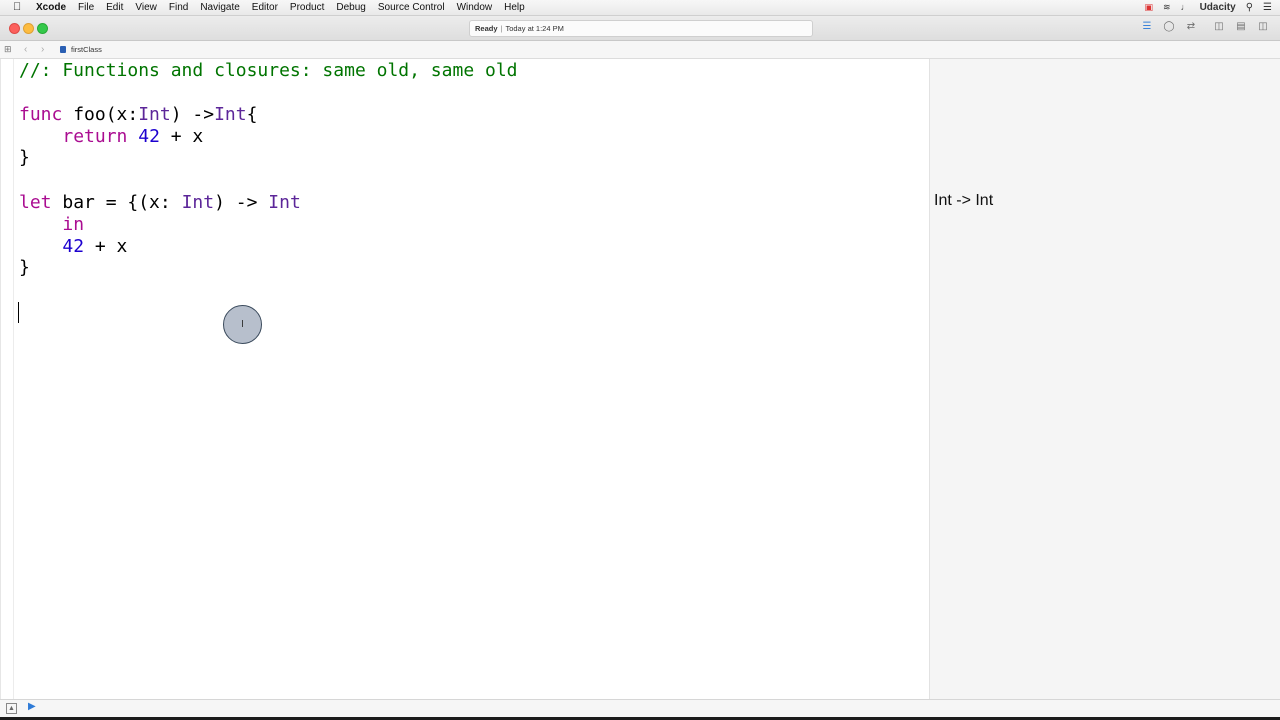  What do you see at coordinates (28, 28) in the screenshot?
I see `minimize-window-button` at bounding box center [28, 28].